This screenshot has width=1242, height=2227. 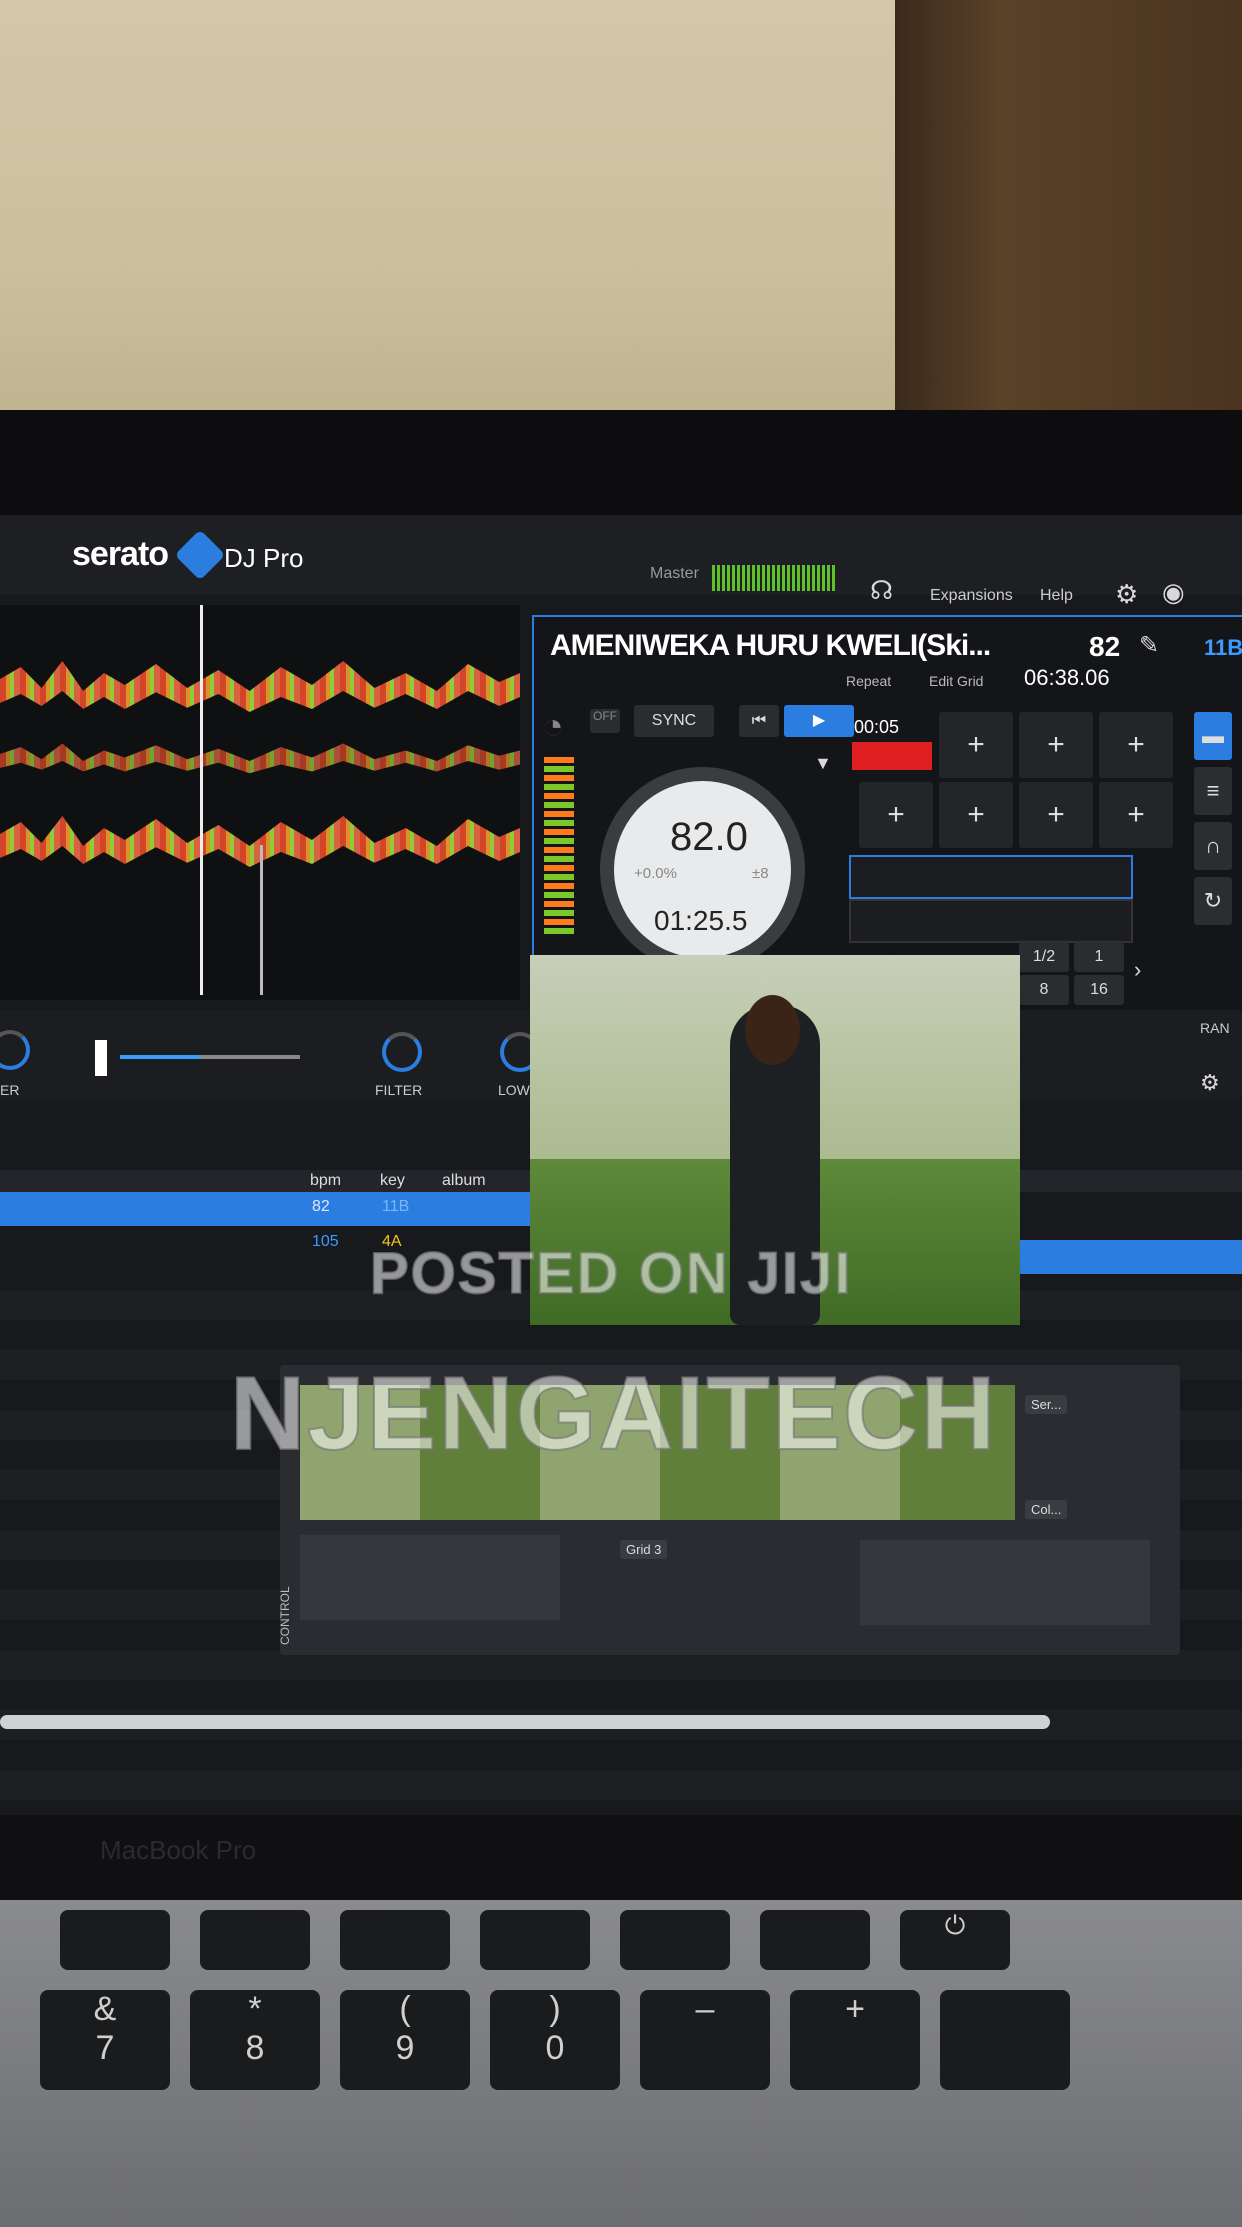 I want to click on tempo-slider-fill, so click(x=160, y=1057).